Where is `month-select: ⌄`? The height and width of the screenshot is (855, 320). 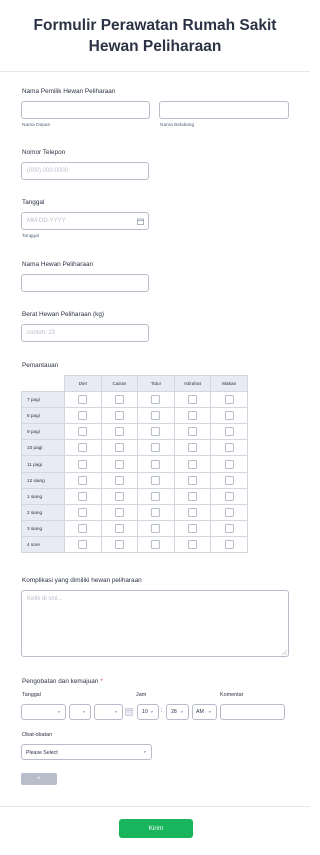 month-select: ⌄ is located at coordinates (43, 712).